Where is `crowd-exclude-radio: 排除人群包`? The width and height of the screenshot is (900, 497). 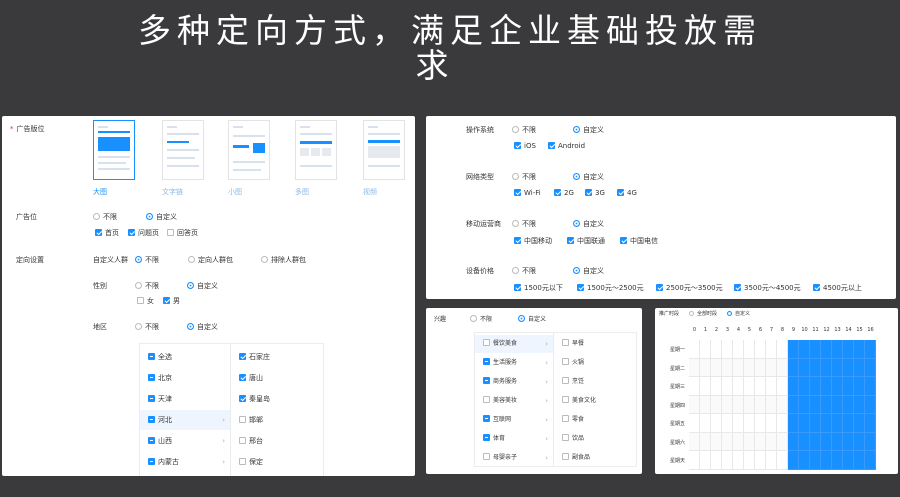
crowd-exclude-radio: 排除人群包 is located at coordinates (283, 260).